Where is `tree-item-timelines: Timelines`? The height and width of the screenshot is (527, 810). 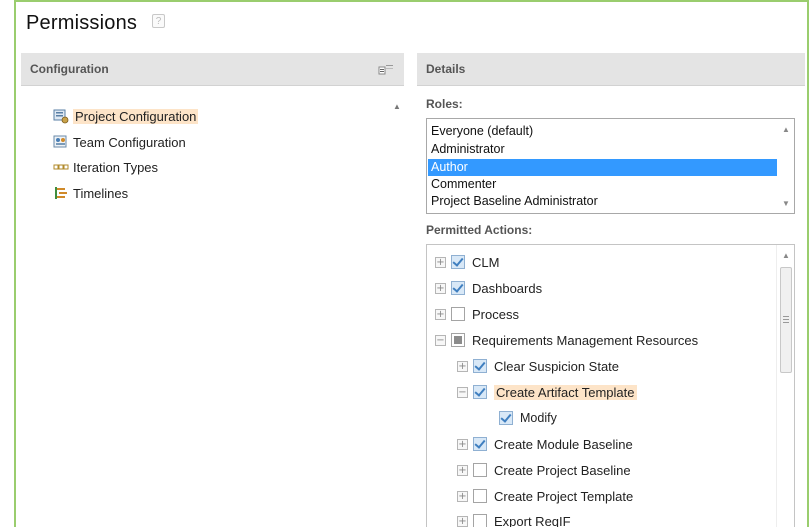
tree-item-timelines: Timelines is located at coordinates (90, 193).